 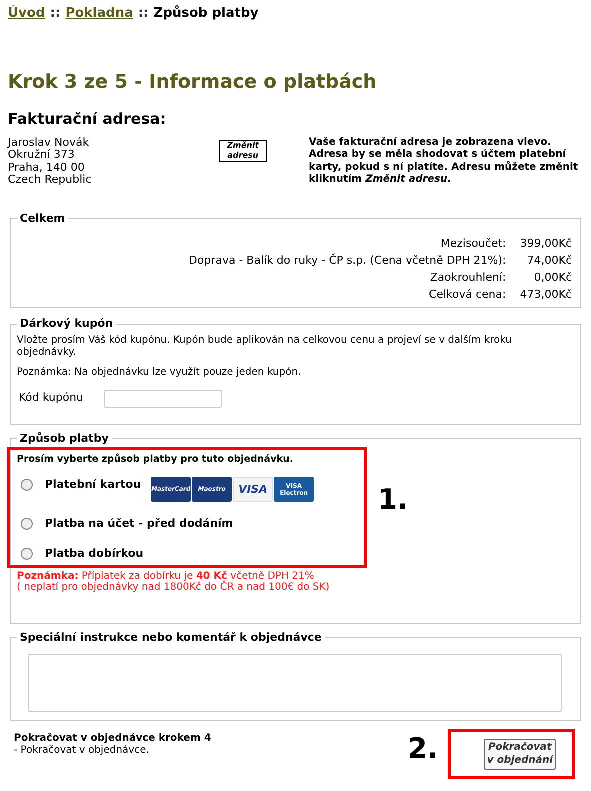 I want to click on total-label: Zaokrouhlení:, so click(x=467, y=278).